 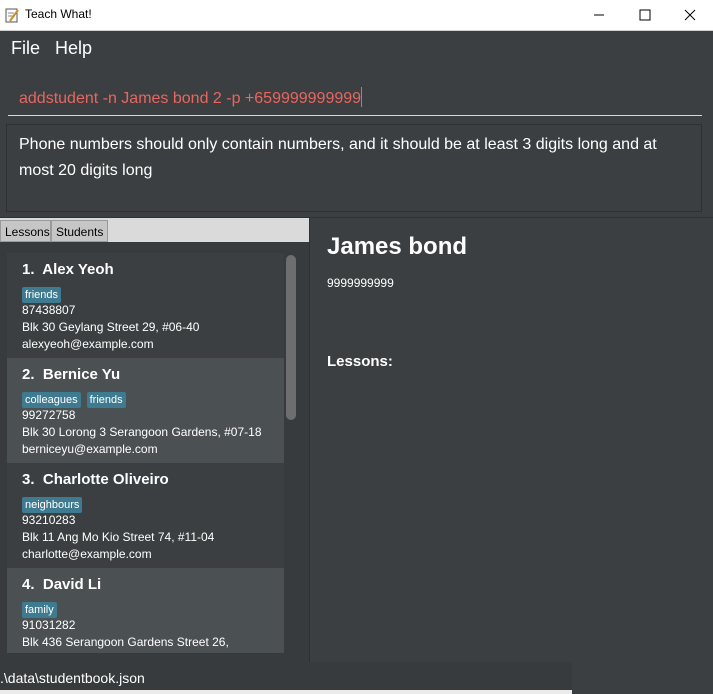 What do you see at coordinates (88, 344) in the screenshot?
I see `student-email: alexyeoh@example.com` at bounding box center [88, 344].